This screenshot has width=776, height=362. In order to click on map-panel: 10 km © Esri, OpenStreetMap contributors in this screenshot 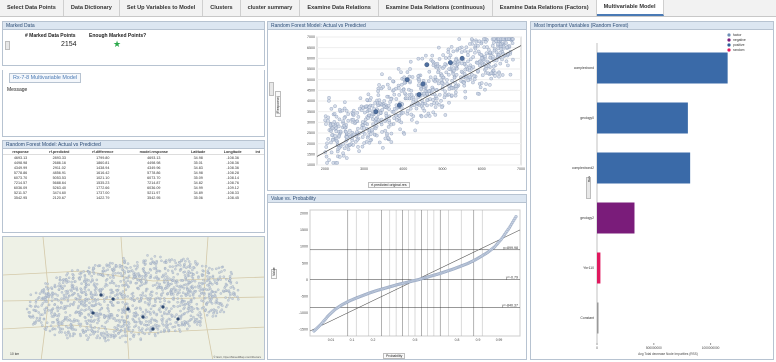, I will do `click(133, 298)`.